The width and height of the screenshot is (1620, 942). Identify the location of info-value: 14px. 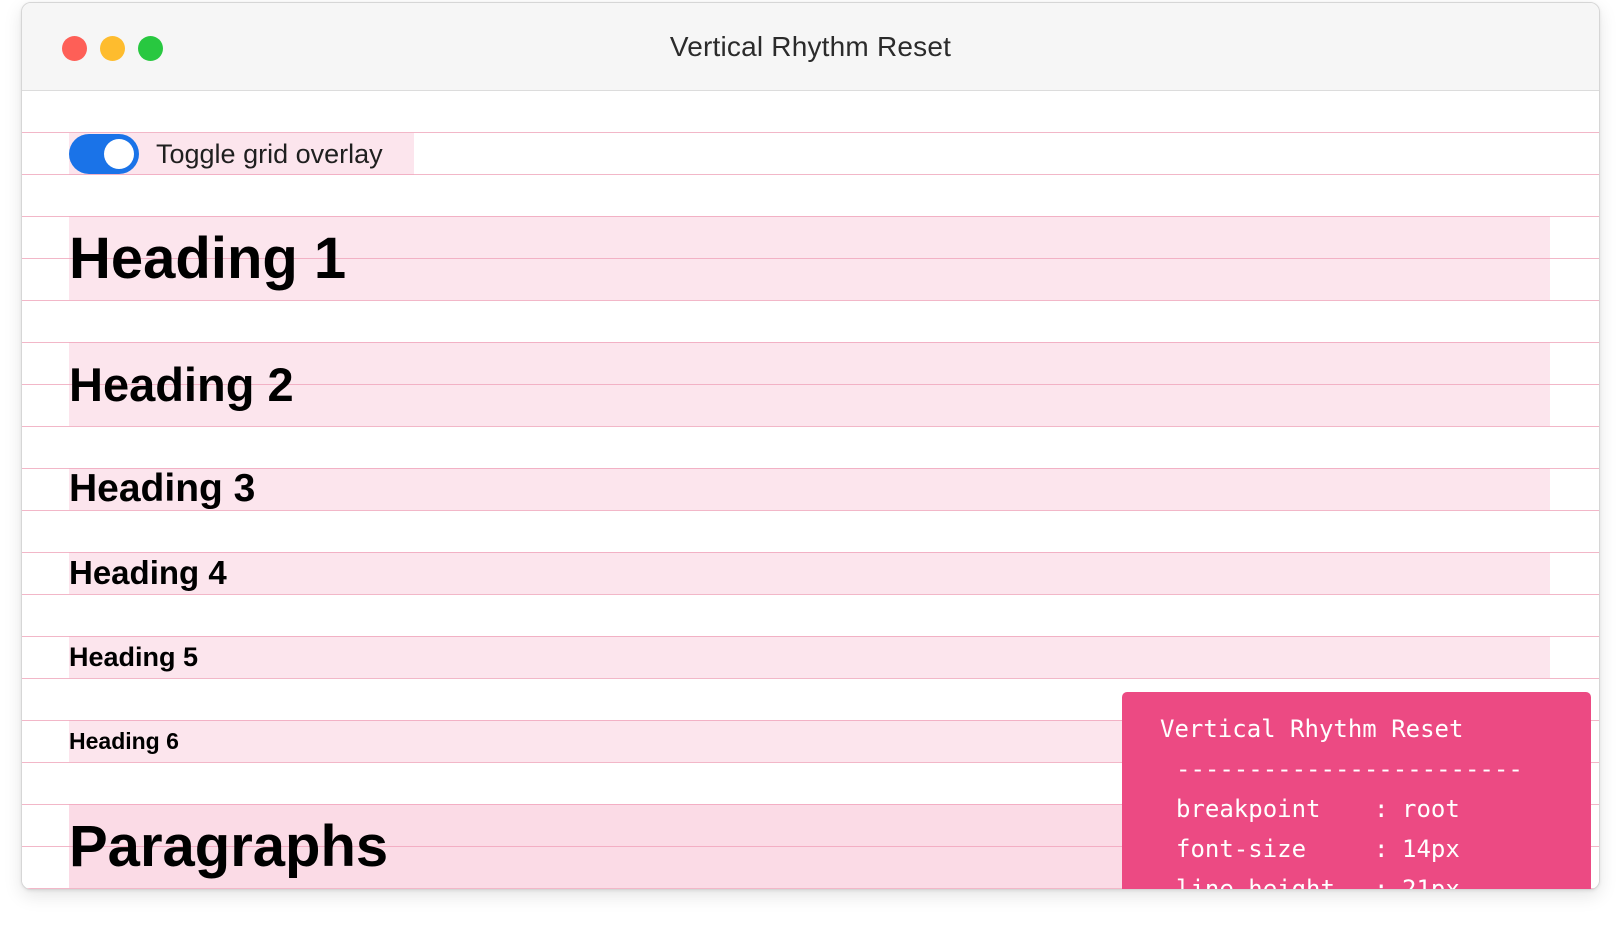
(1431, 849).